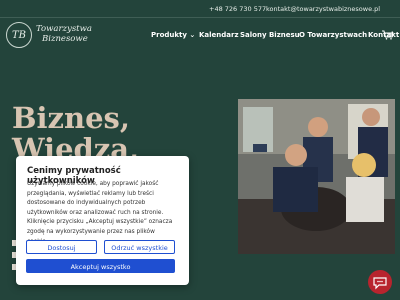  I want to click on reject-all-button: Odrzuć wszystkie, so click(139, 247).